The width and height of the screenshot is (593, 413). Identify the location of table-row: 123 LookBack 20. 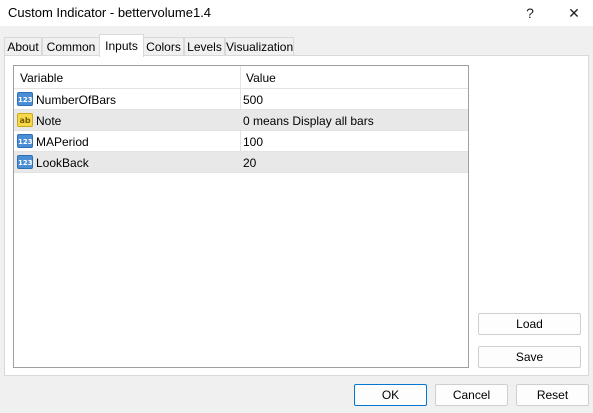
(241, 162).